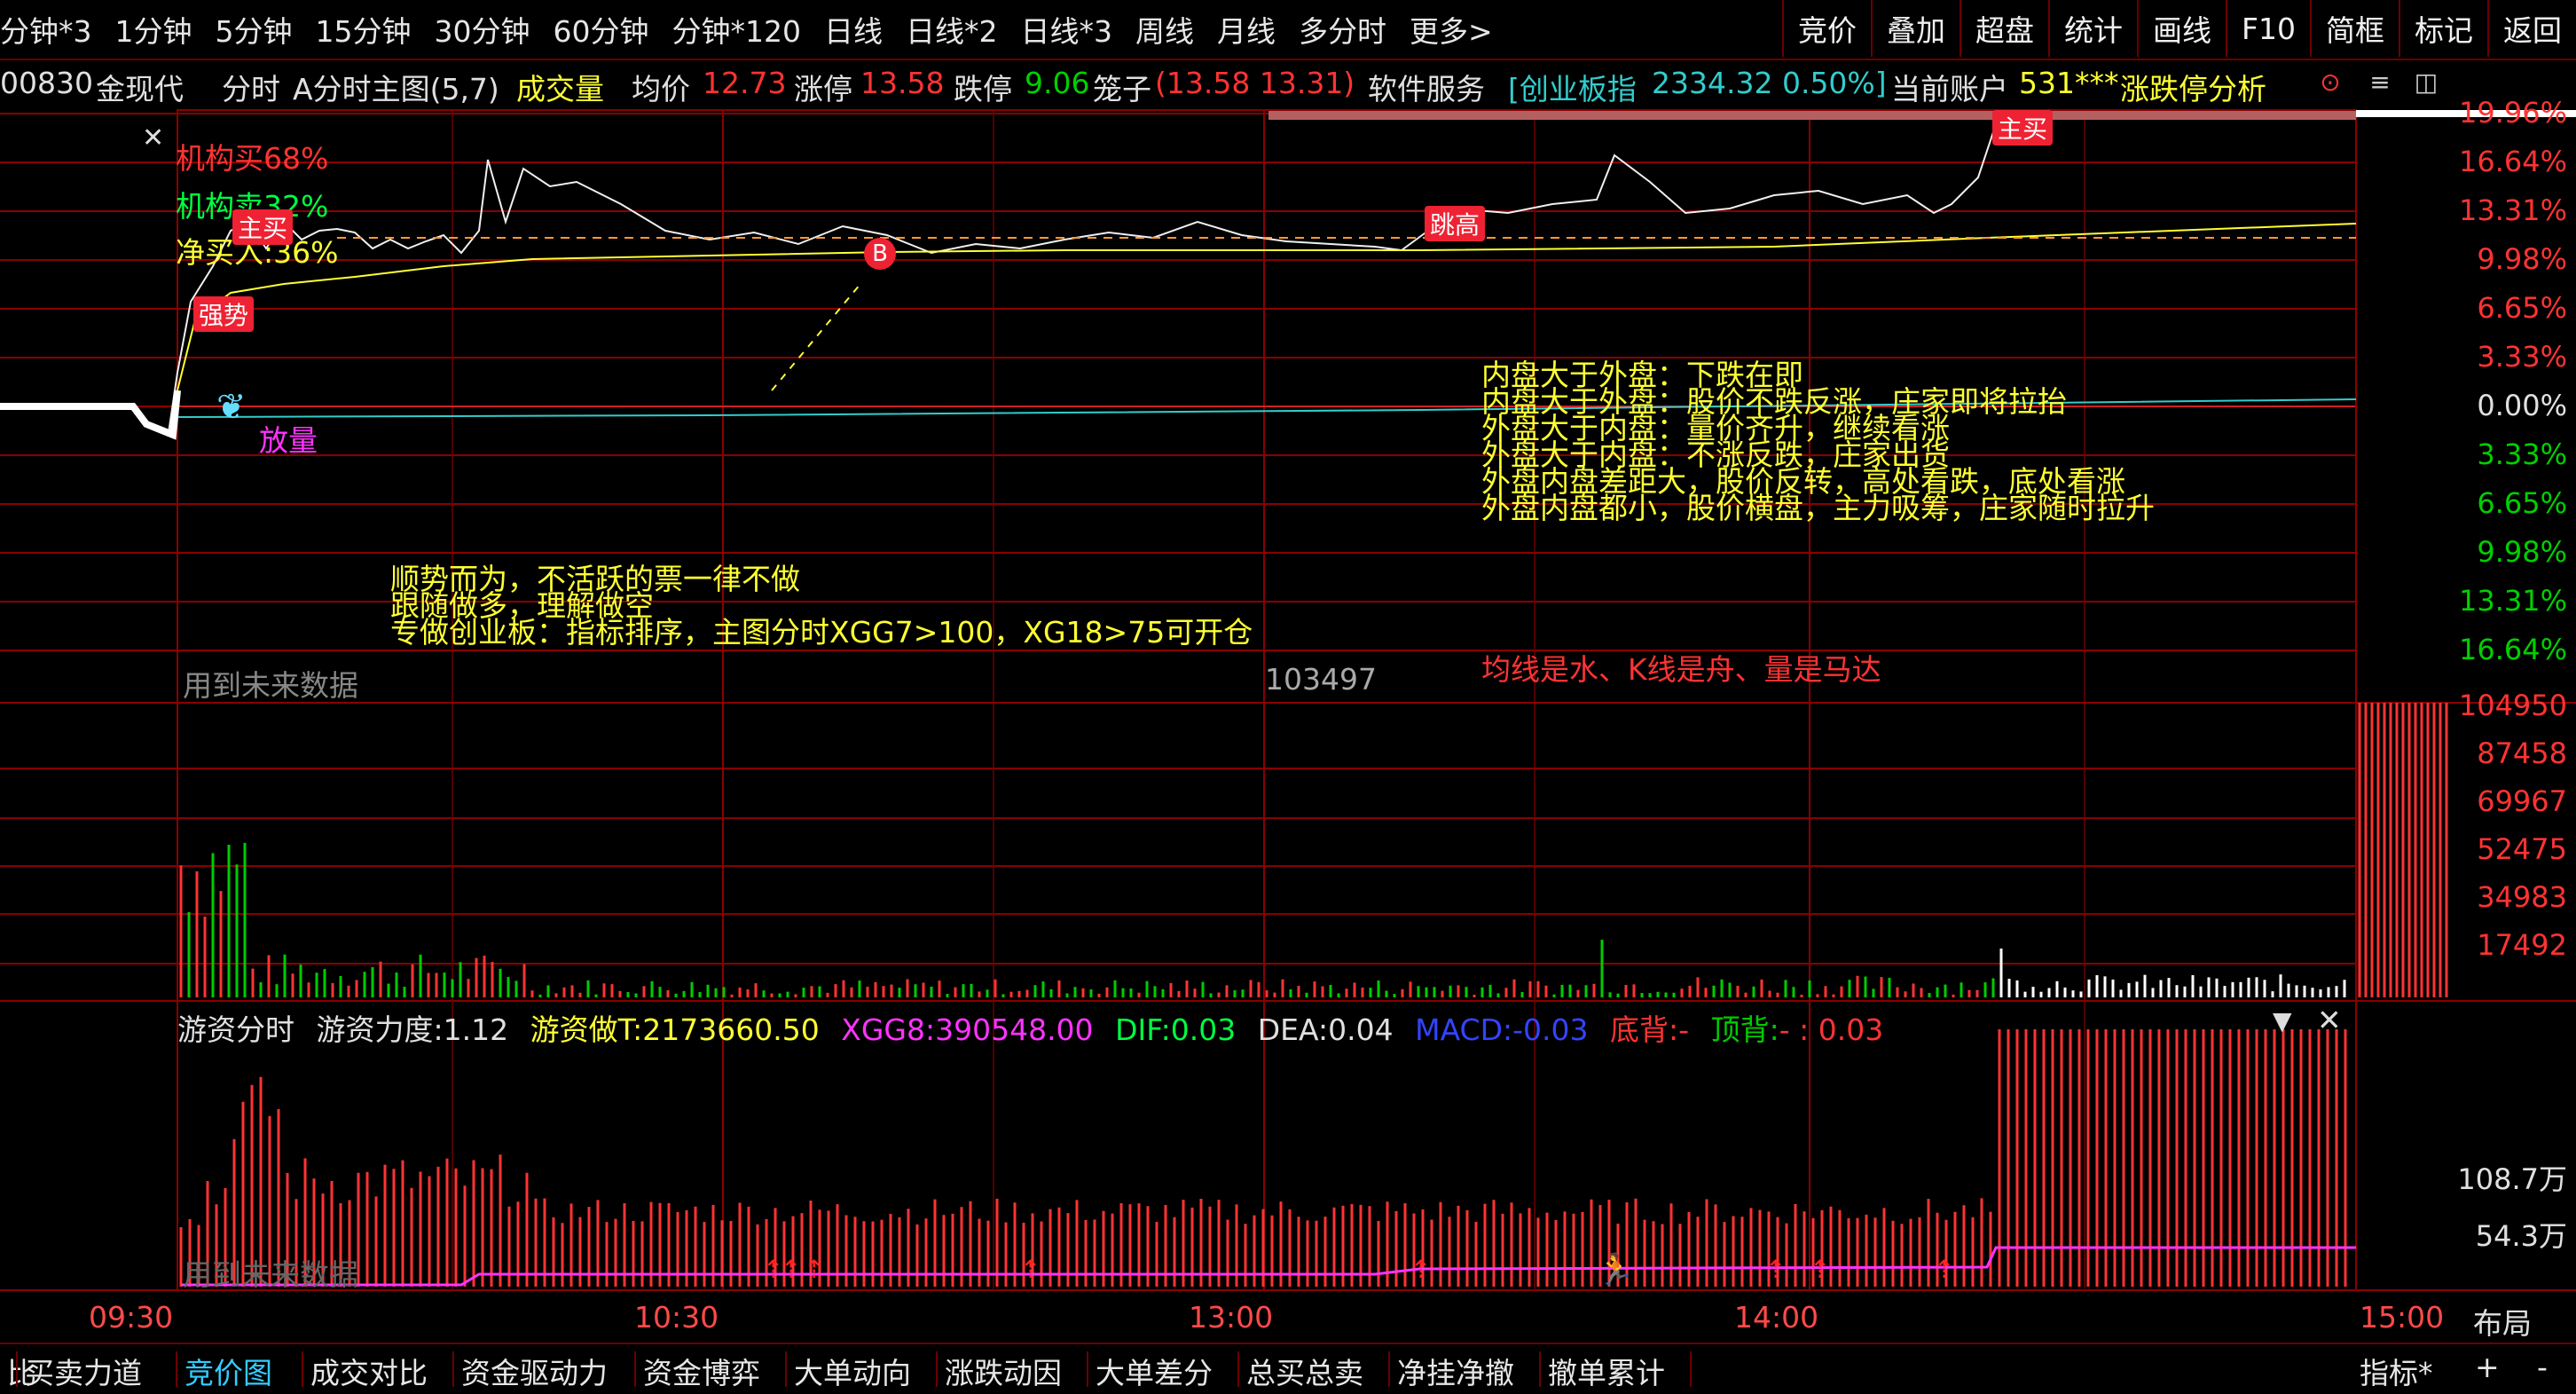 This screenshot has height=1394, width=2576. What do you see at coordinates (228, 1371) in the screenshot?
I see `bottom-tab-2: 竞价图` at bounding box center [228, 1371].